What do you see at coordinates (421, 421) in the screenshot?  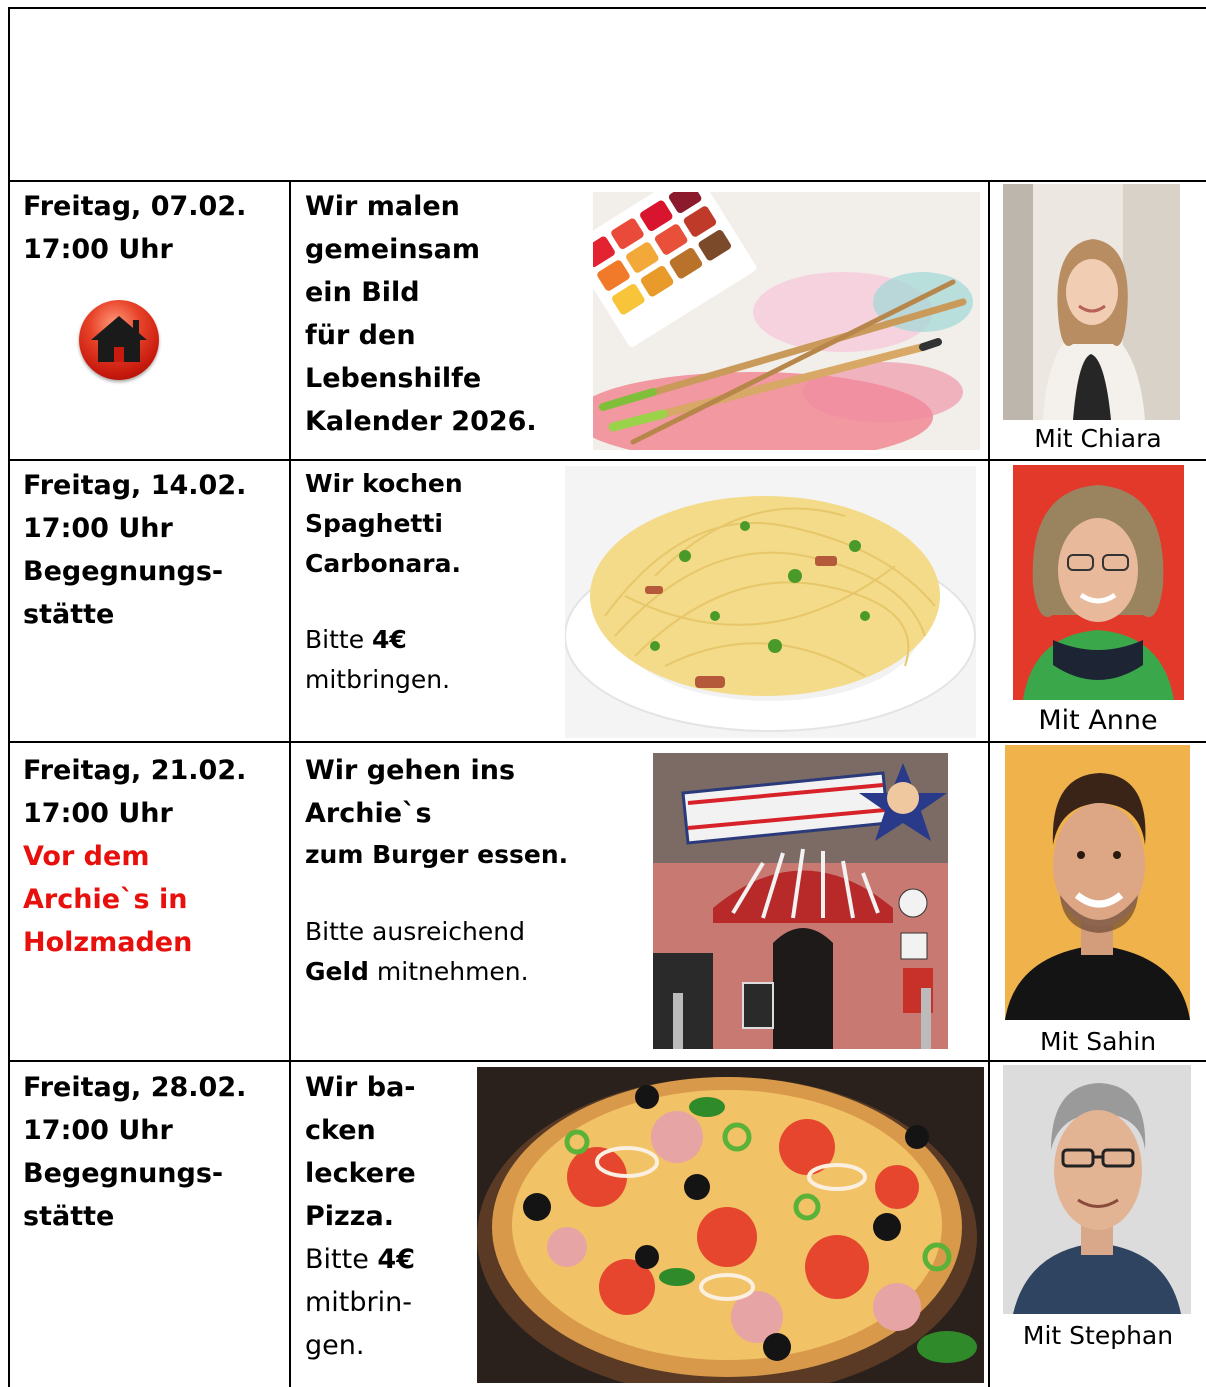 I see `row1-activity-line: Kalender 2026.` at bounding box center [421, 421].